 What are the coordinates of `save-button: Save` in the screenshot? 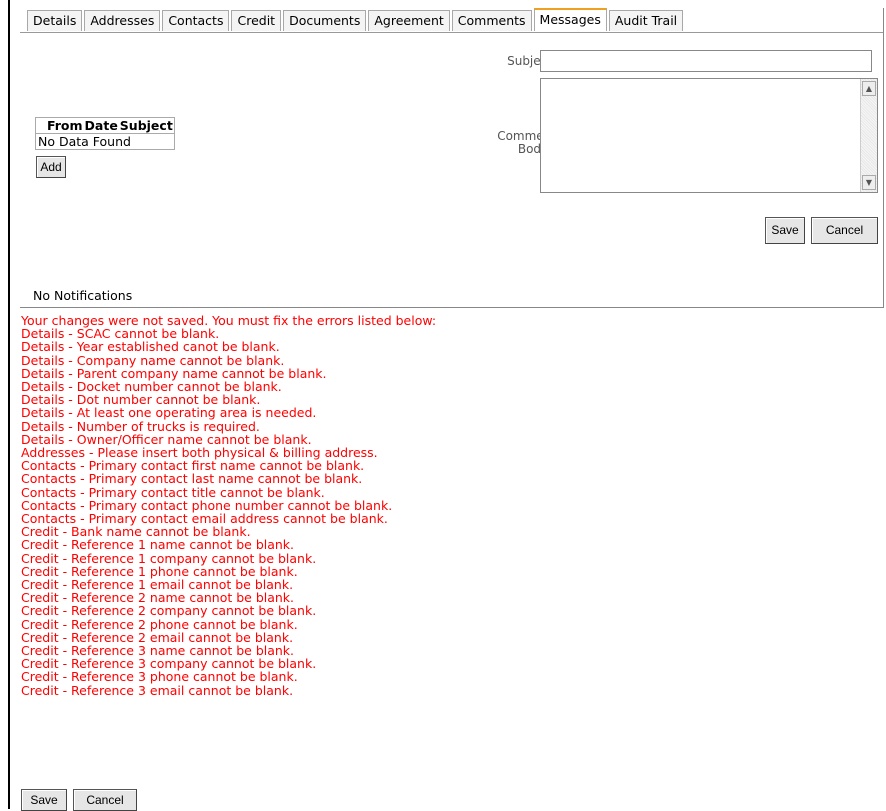 It's located at (44, 800).